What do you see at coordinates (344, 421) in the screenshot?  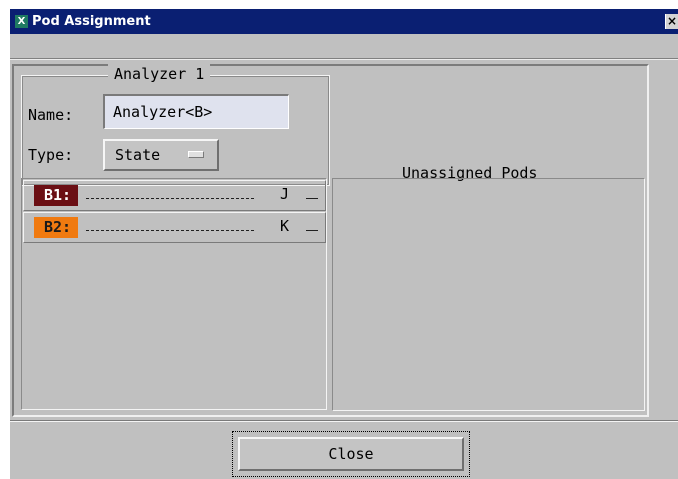 I see `button-divider-highlight` at bounding box center [344, 421].